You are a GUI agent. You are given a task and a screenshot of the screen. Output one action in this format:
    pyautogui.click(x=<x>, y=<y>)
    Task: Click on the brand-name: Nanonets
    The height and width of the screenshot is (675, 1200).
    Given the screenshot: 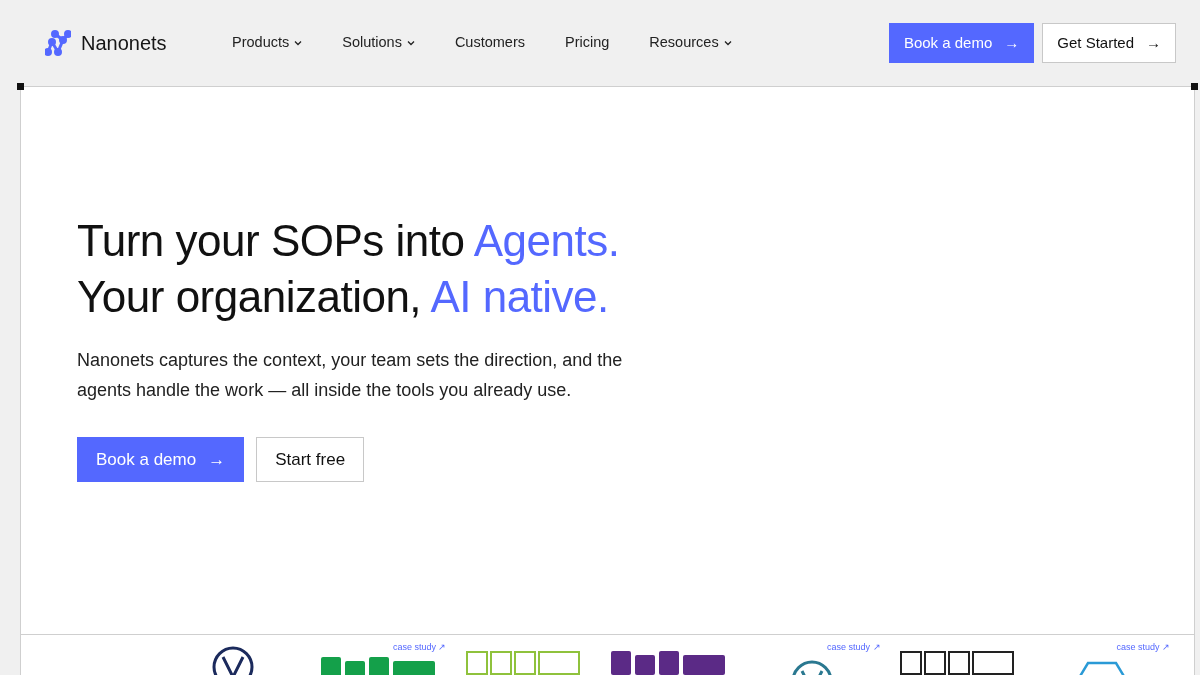 What is the action you would take?
    pyautogui.click(x=124, y=43)
    